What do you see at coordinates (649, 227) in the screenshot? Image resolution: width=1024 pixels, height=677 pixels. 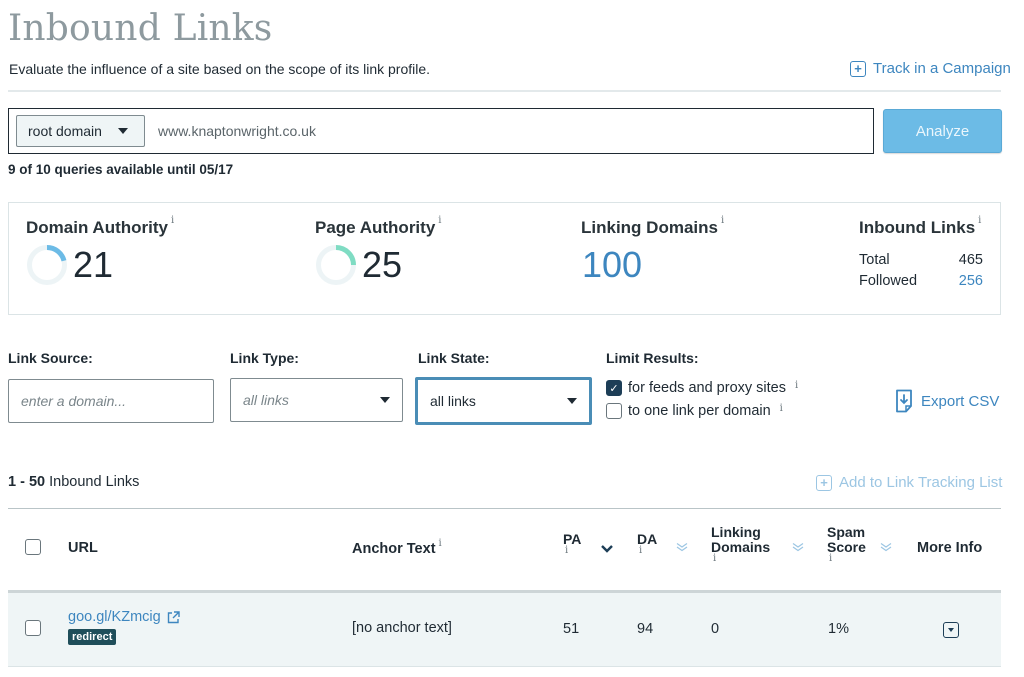 I see `linking-domains-label: Linking Domains` at bounding box center [649, 227].